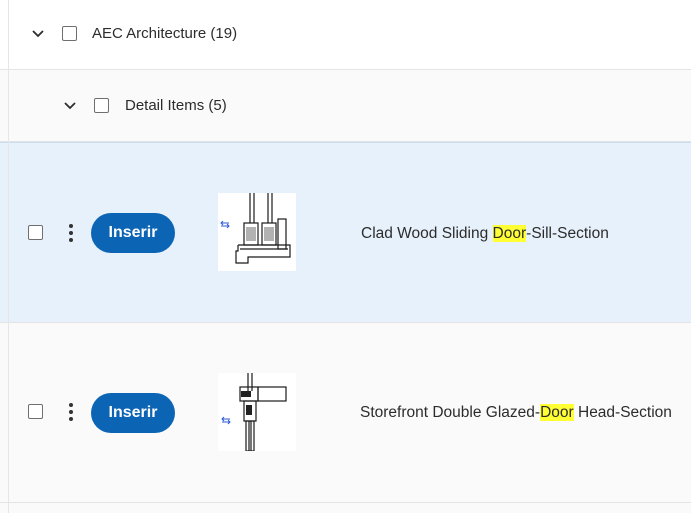  What do you see at coordinates (257, 232) in the screenshot?
I see `sill-section-thumbnail` at bounding box center [257, 232].